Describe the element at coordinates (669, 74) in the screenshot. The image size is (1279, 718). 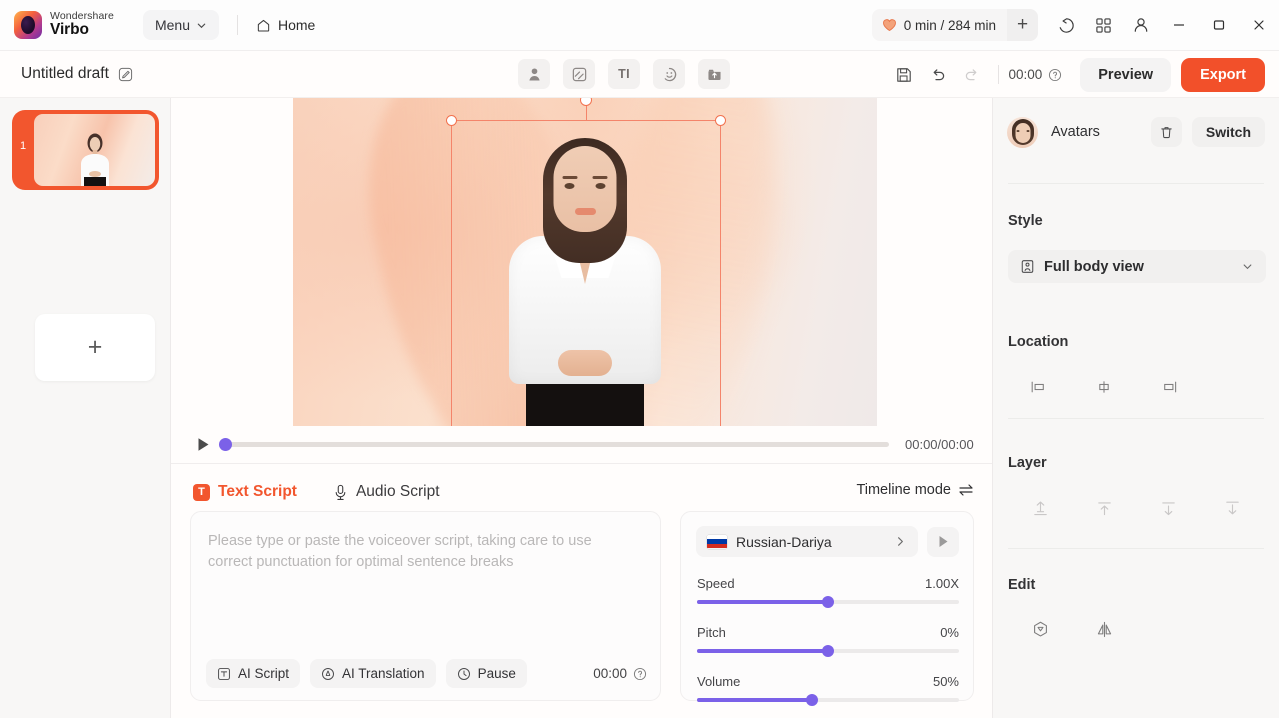
I see `sticker-tool-icon` at that location.